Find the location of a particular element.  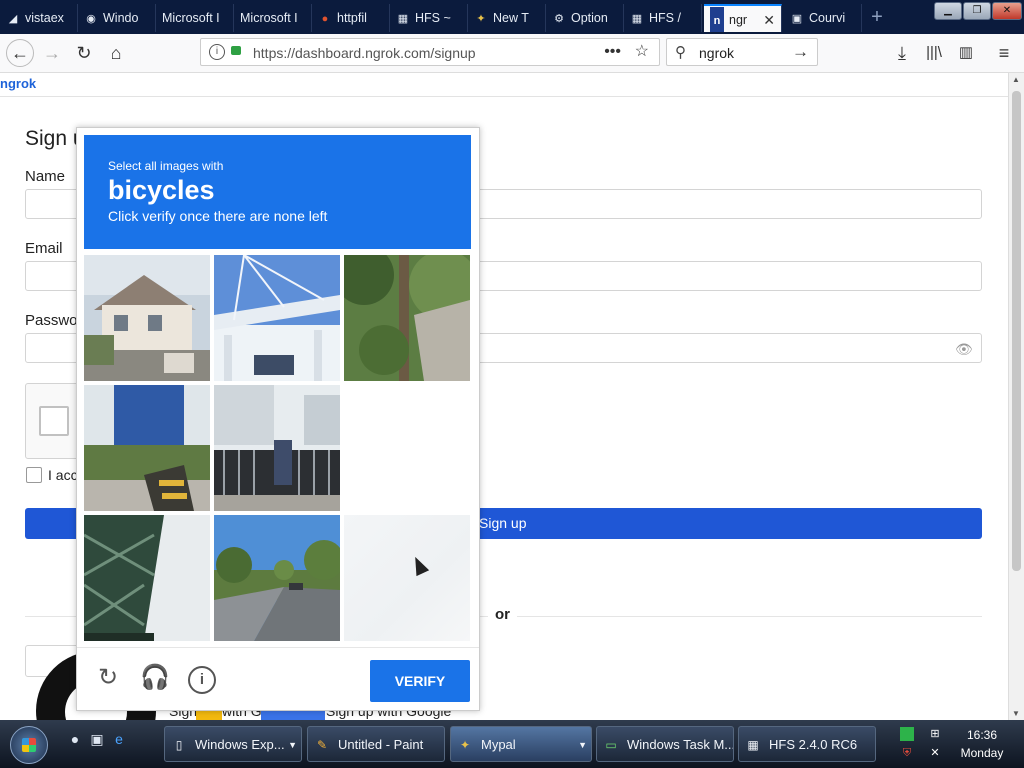

tab-windows: ◉ Windo is located at coordinates (117, 18).